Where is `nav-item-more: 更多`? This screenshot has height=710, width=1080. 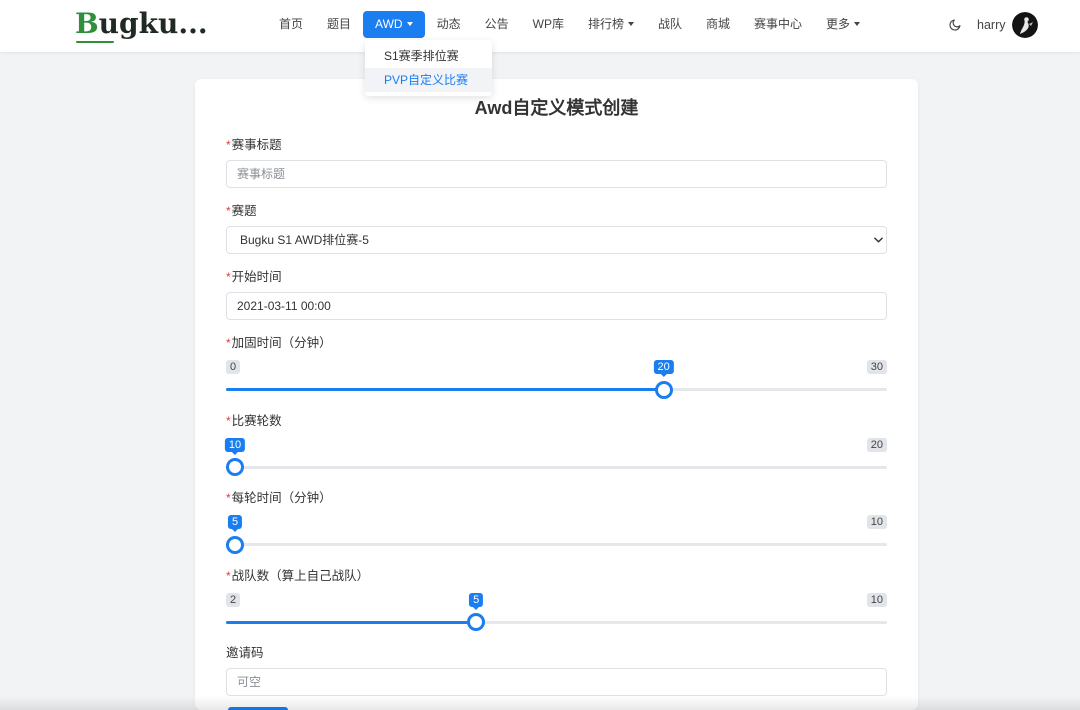 nav-item-more: 更多 is located at coordinates (843, 24).